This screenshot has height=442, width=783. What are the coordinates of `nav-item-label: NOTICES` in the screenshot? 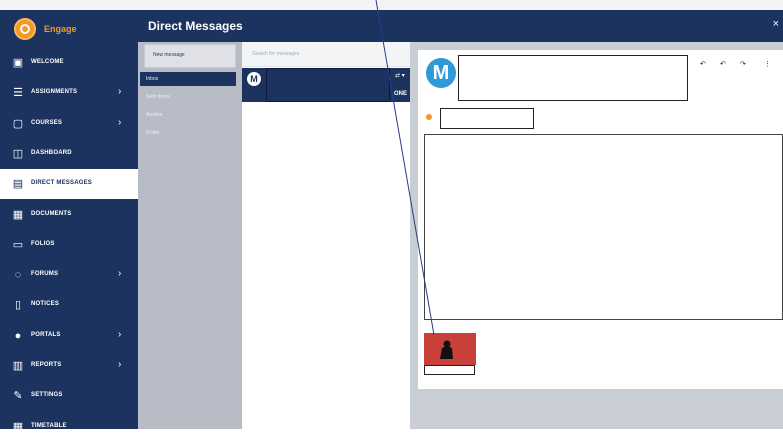 It's located at (45, 304).